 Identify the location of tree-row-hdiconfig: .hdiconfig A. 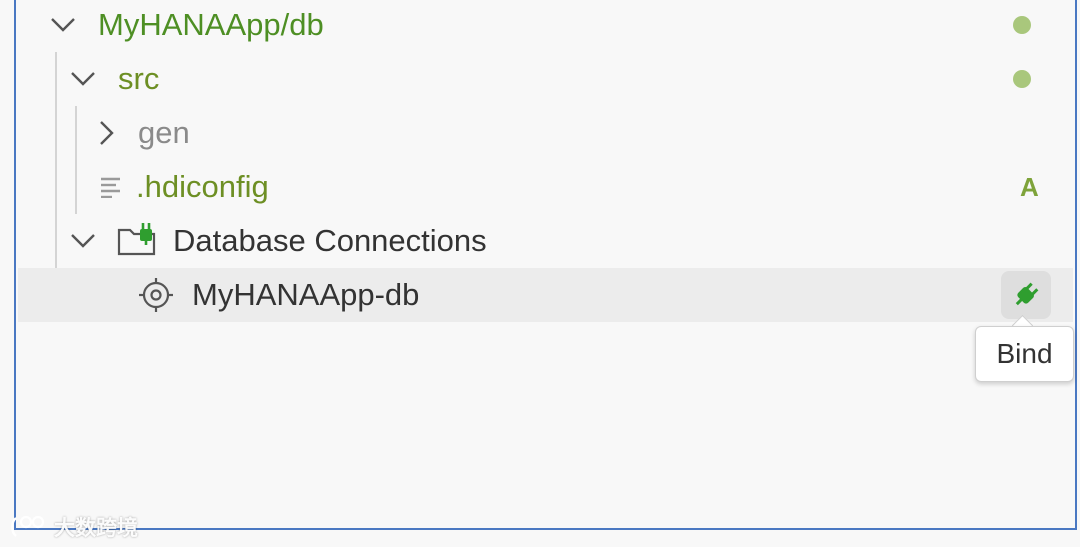
(545, 187).